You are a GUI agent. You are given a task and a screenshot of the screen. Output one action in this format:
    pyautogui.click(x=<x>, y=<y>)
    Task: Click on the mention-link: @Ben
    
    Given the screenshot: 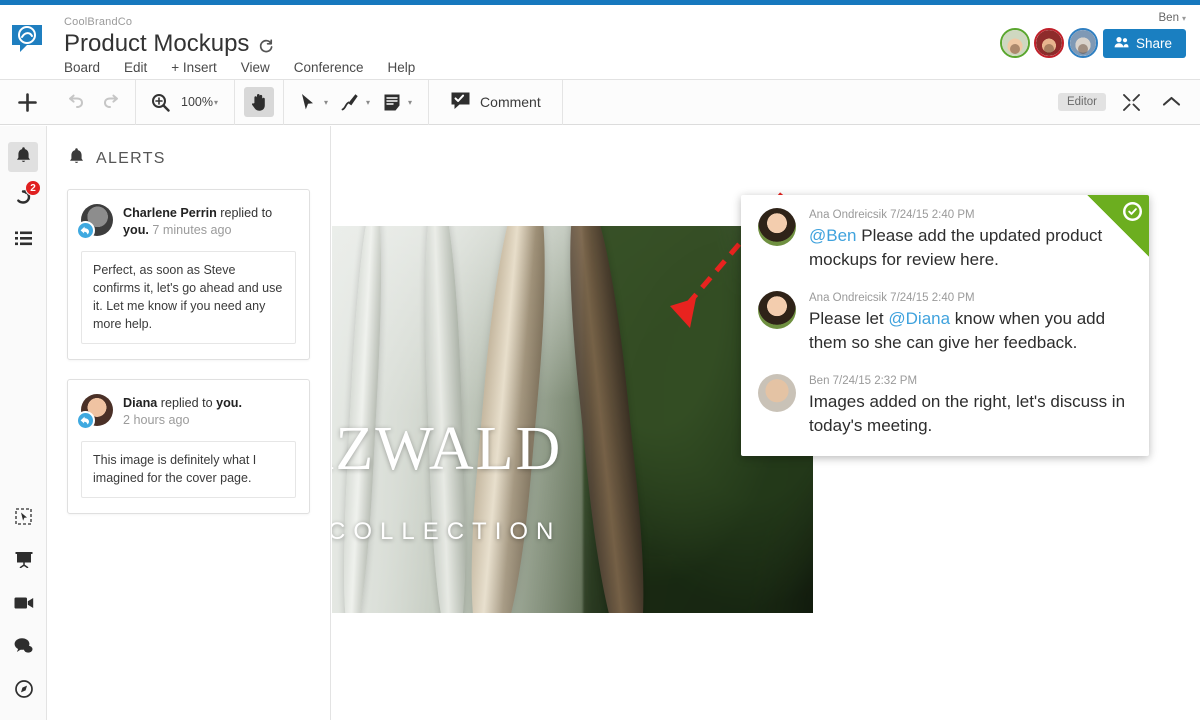 What is the action you would take?
    pyautogui.click(x=833, y=235)
    